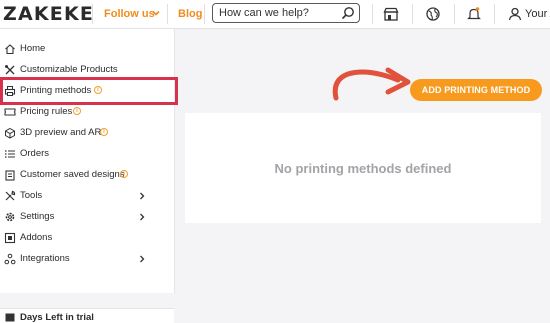 This screenshot has width=550, height=323. What do you see at coordinates (46, 111) in the screenshot?
I see `sidebar-item-label: Pricing rules` at bounding box center [46, 111].